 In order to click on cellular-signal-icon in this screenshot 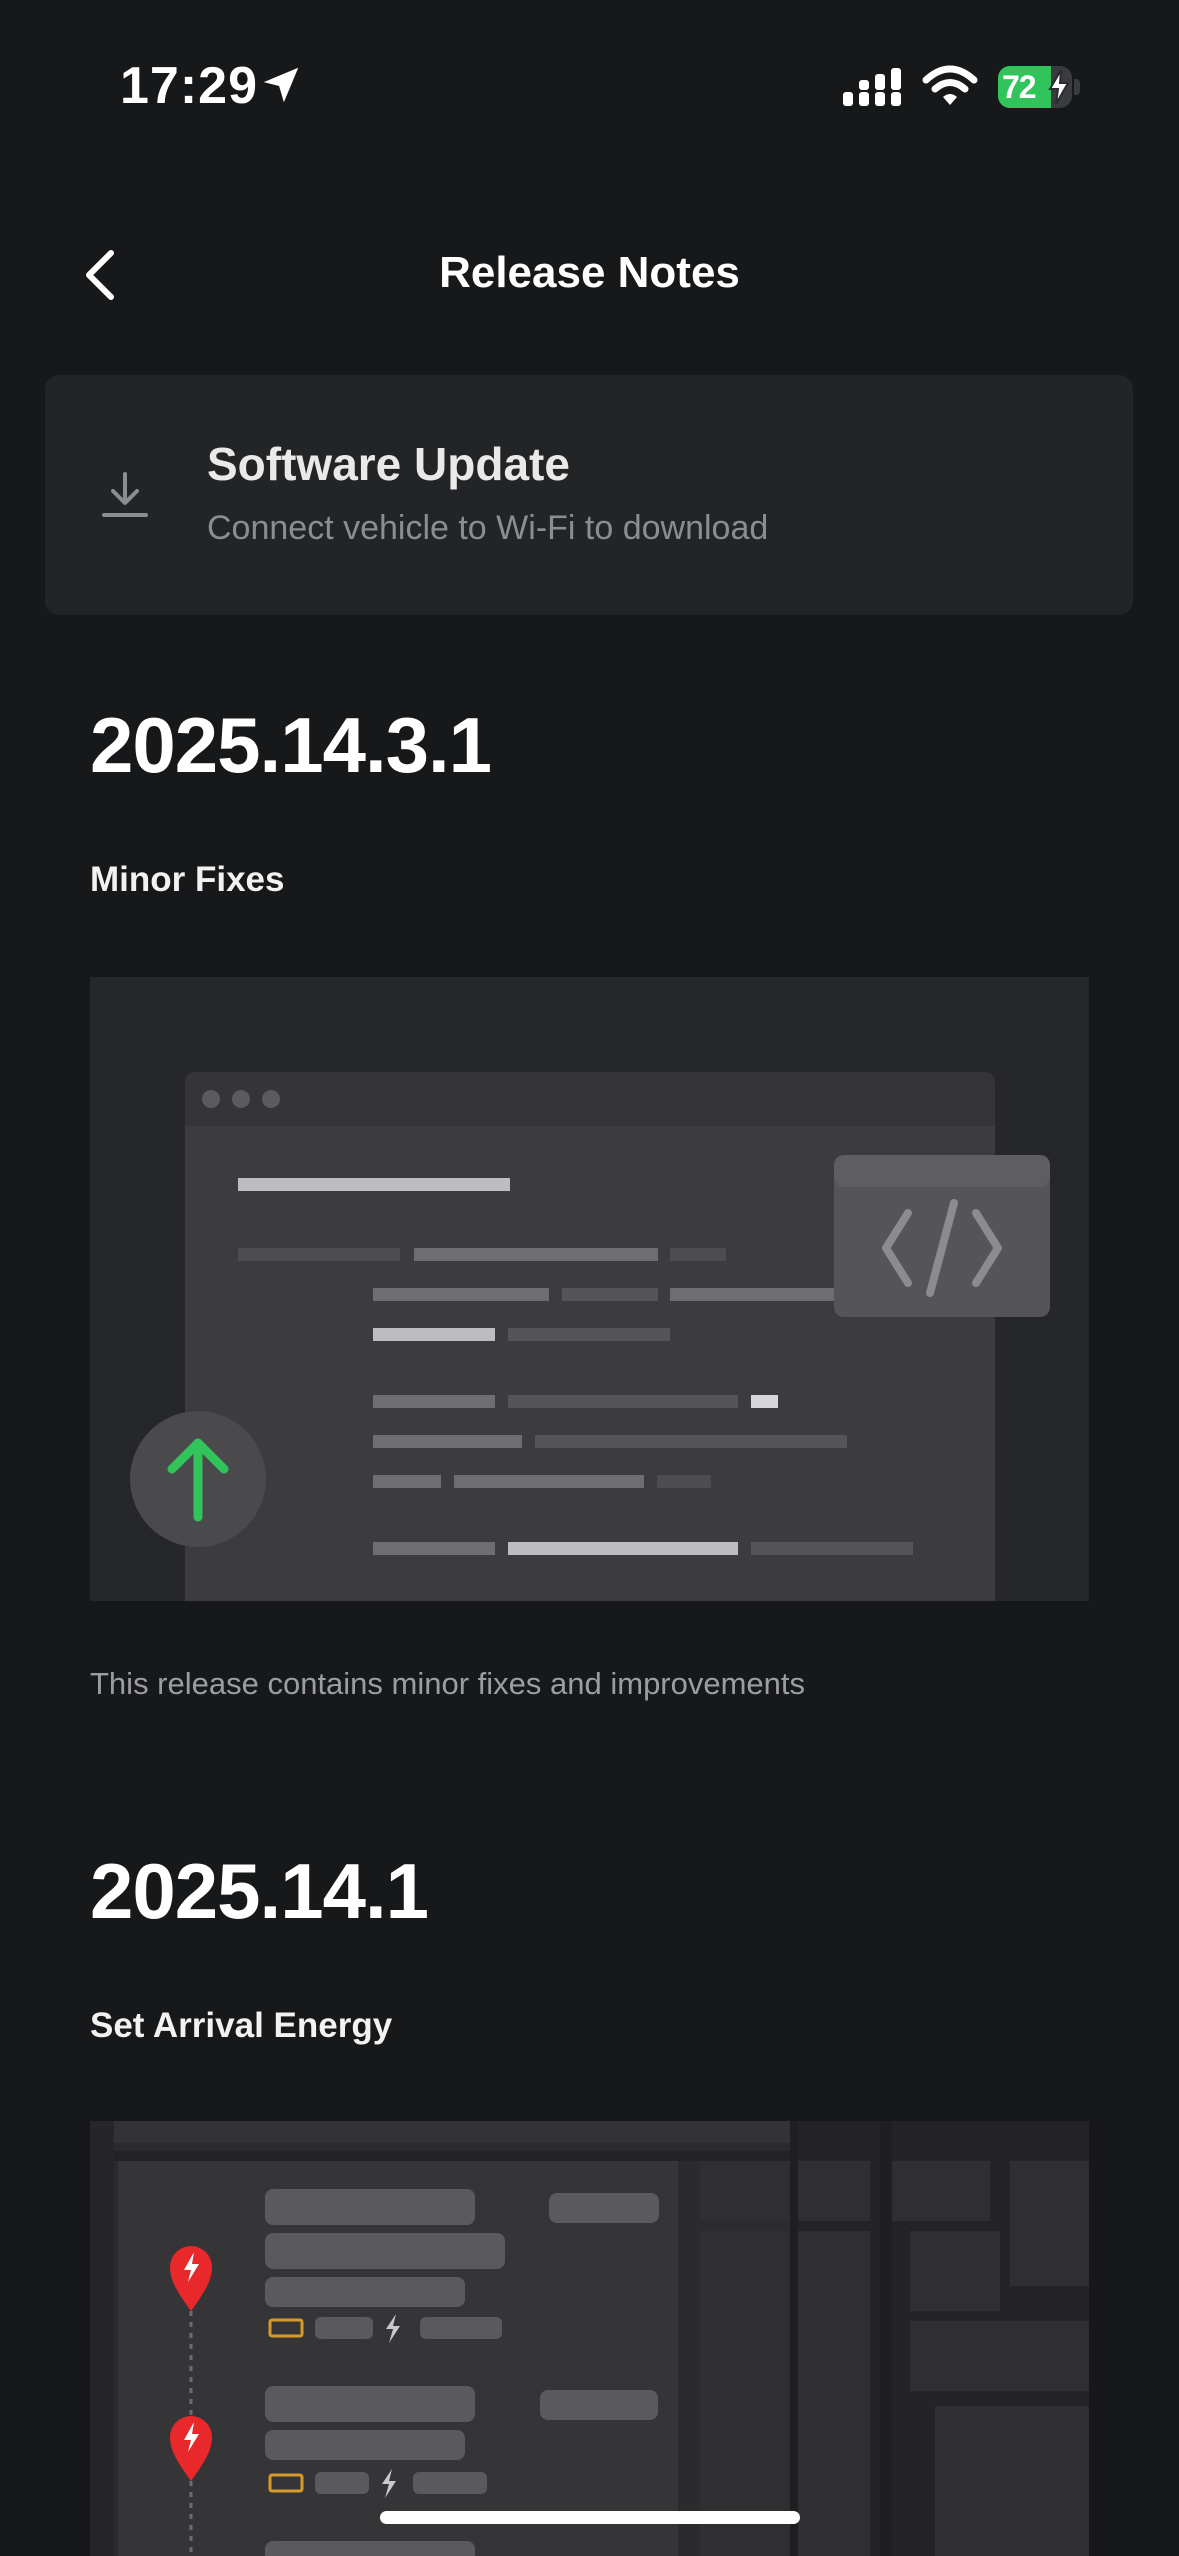, I will do `click(872, 87)`.